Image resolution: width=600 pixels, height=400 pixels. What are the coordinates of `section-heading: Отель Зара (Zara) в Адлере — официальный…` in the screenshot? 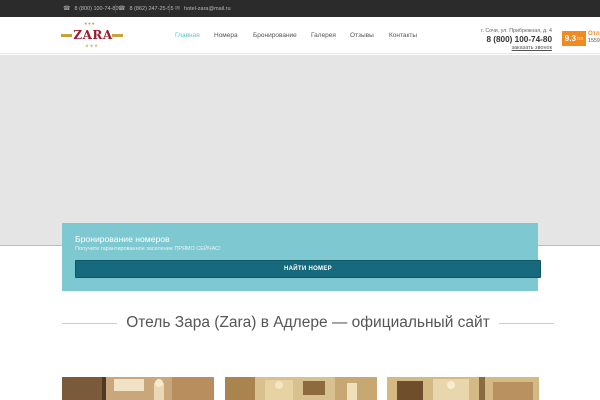 It's located at (308, 323).